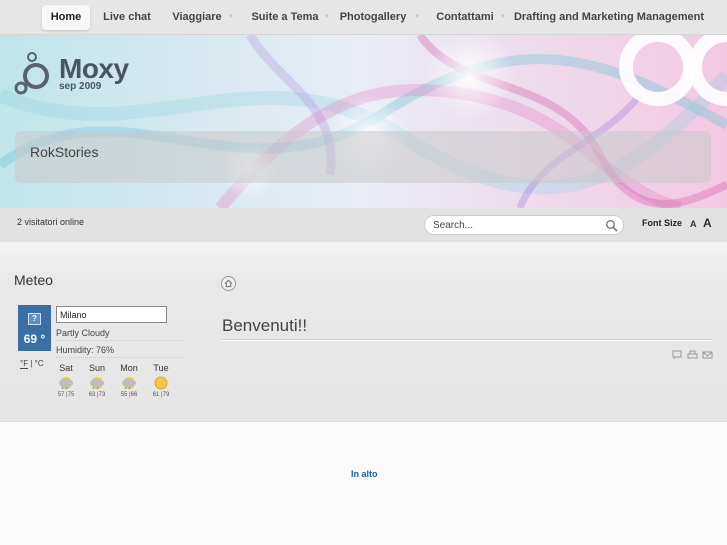 This screenshot has height=545, width=727. Describe the element at coordinates (285, 17) in the screenshot. I see `nav-item-suite-a-tema: Suite a Tema` at that location.